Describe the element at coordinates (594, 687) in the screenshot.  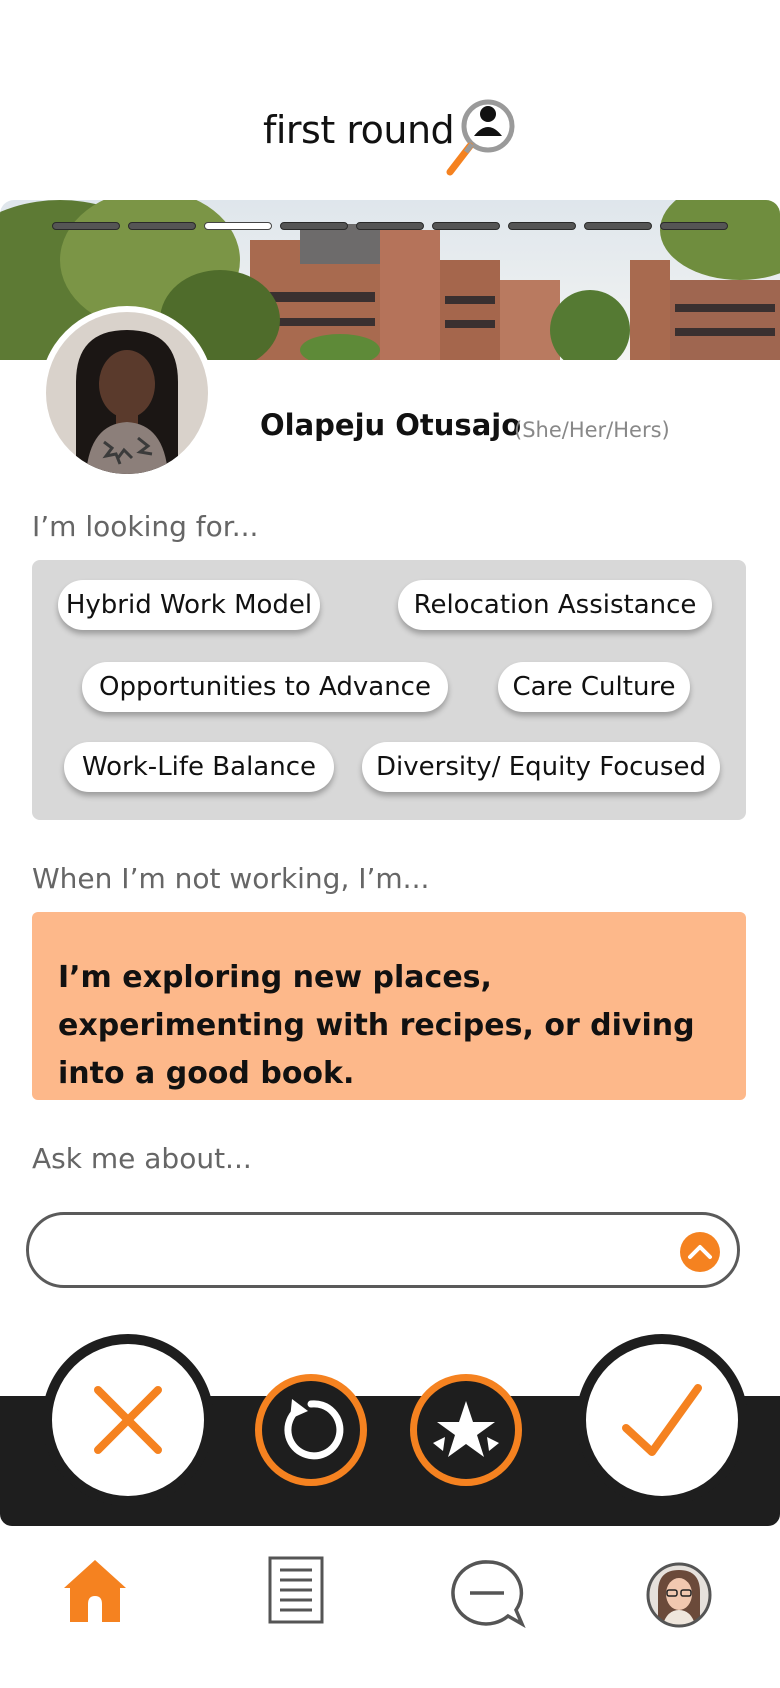
I see `tag-chip: Care Culture` at that location.